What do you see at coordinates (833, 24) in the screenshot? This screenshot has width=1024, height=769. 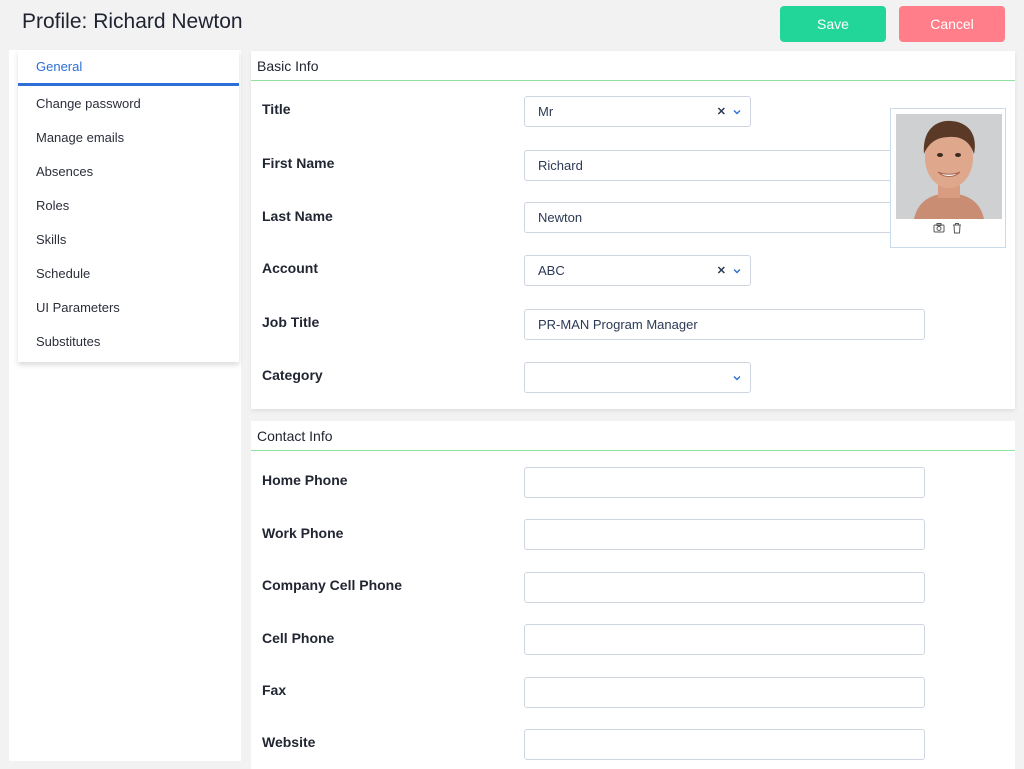 I see `save-button: Save` at bounding box center [833, 24].